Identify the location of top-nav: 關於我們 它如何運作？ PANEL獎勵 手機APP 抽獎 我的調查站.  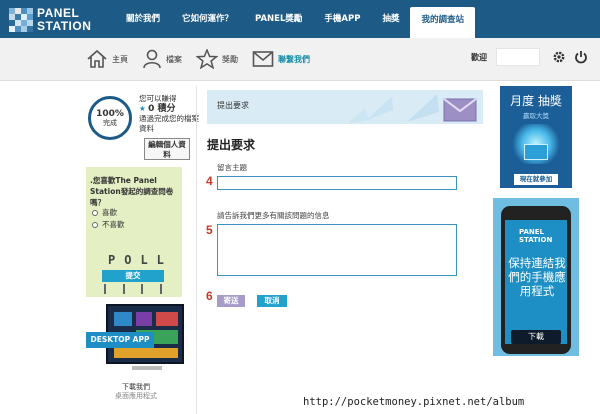
(295, 22).